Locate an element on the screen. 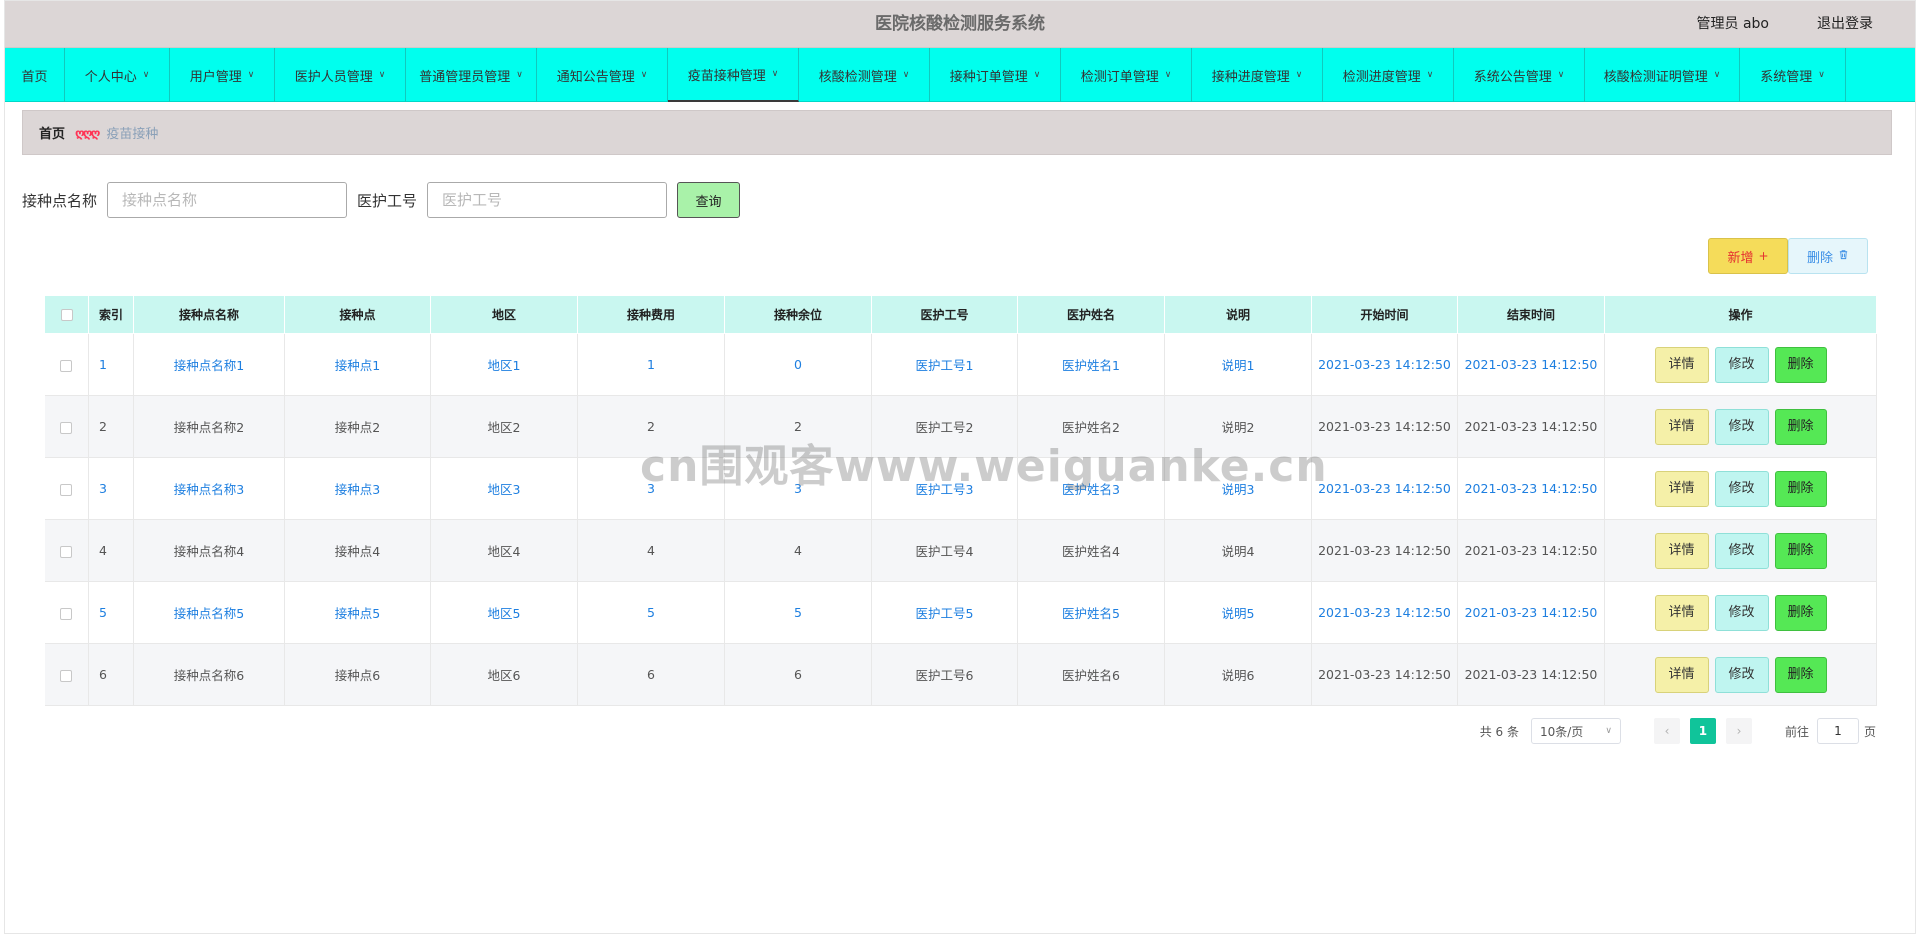 The width and height of the screenshot is (1920, 938). nav-item: 通知公告管理 ∨ is located at coordinates (602, 75).